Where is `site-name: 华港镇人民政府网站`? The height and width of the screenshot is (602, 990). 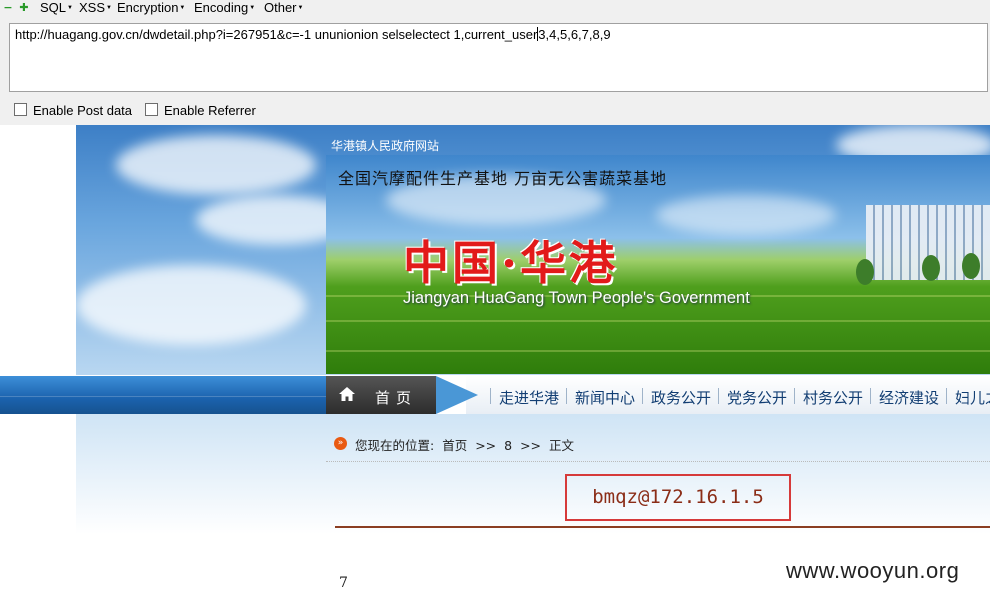
site-name: 华港镇人民政府网站 is located at coordinates (385, 146).